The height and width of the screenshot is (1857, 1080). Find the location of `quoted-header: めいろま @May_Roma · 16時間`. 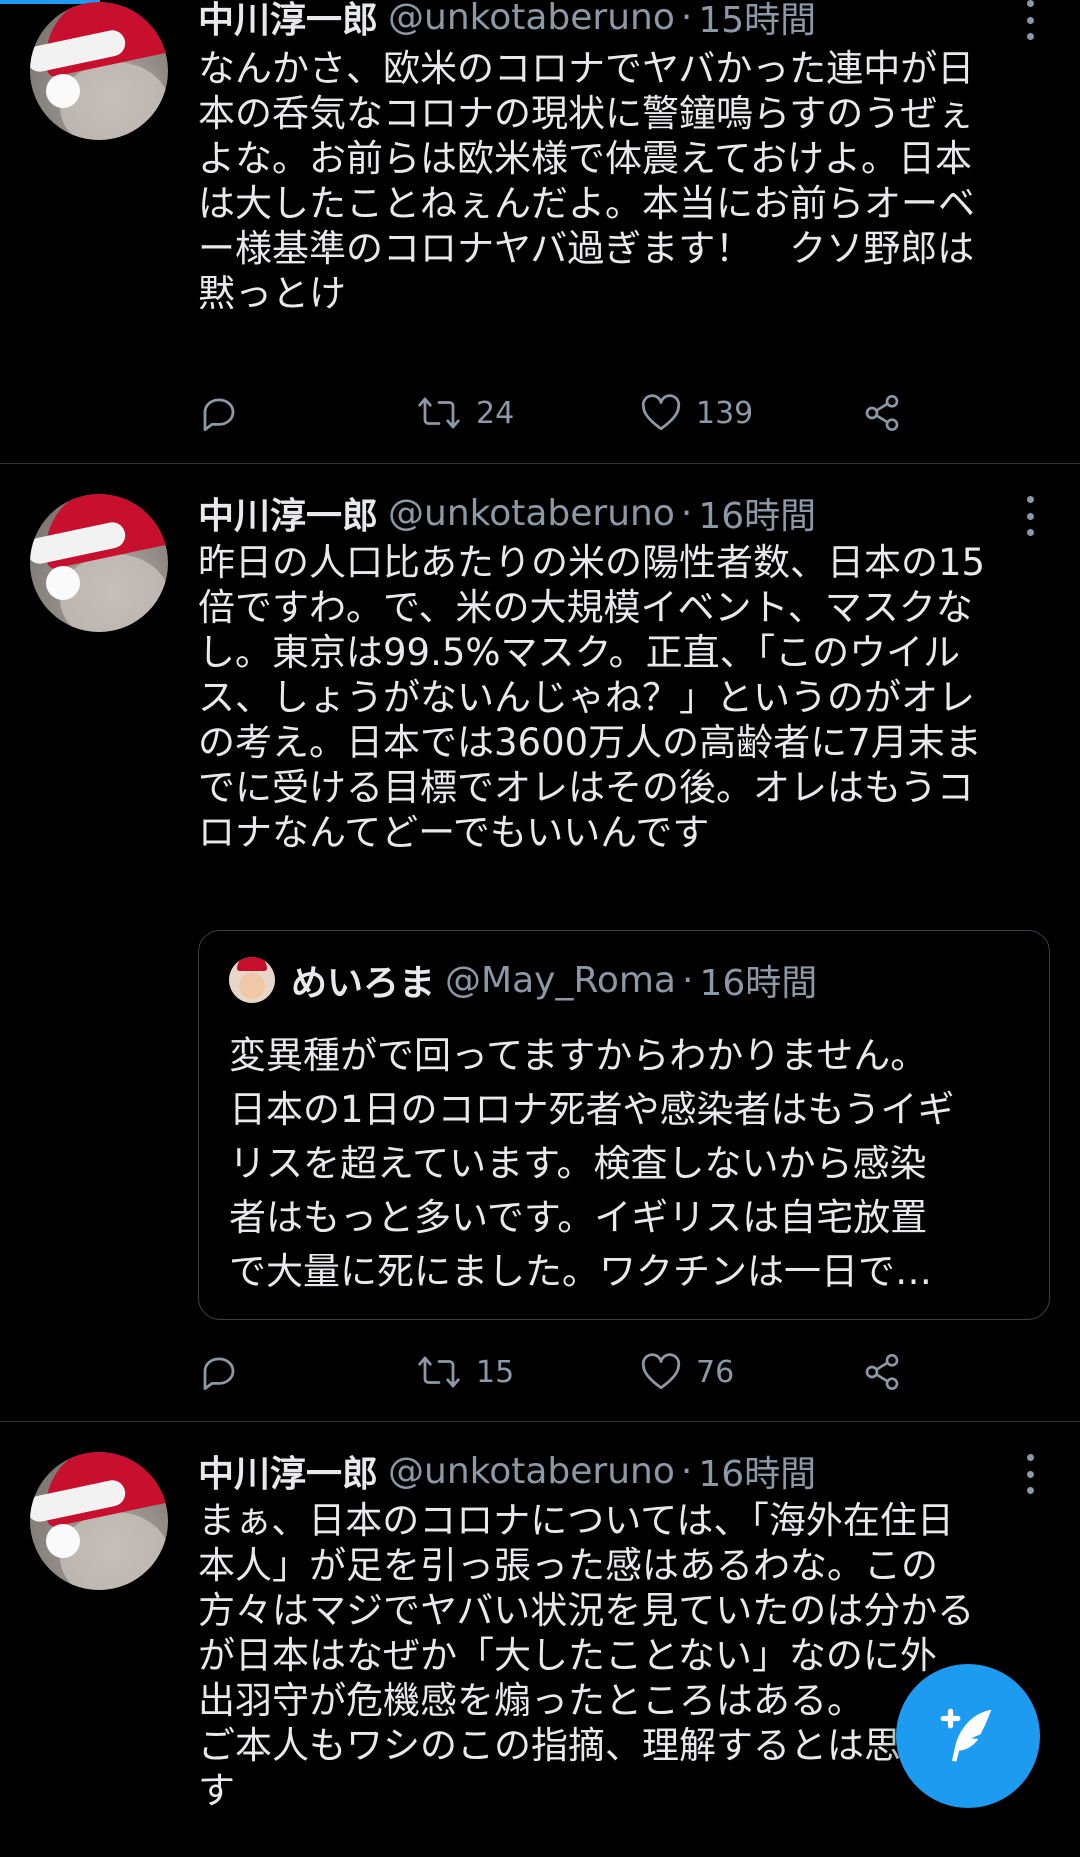

quoted-header: めいろま @May_Roma · 16時間 is located at coordinates (554, 981).